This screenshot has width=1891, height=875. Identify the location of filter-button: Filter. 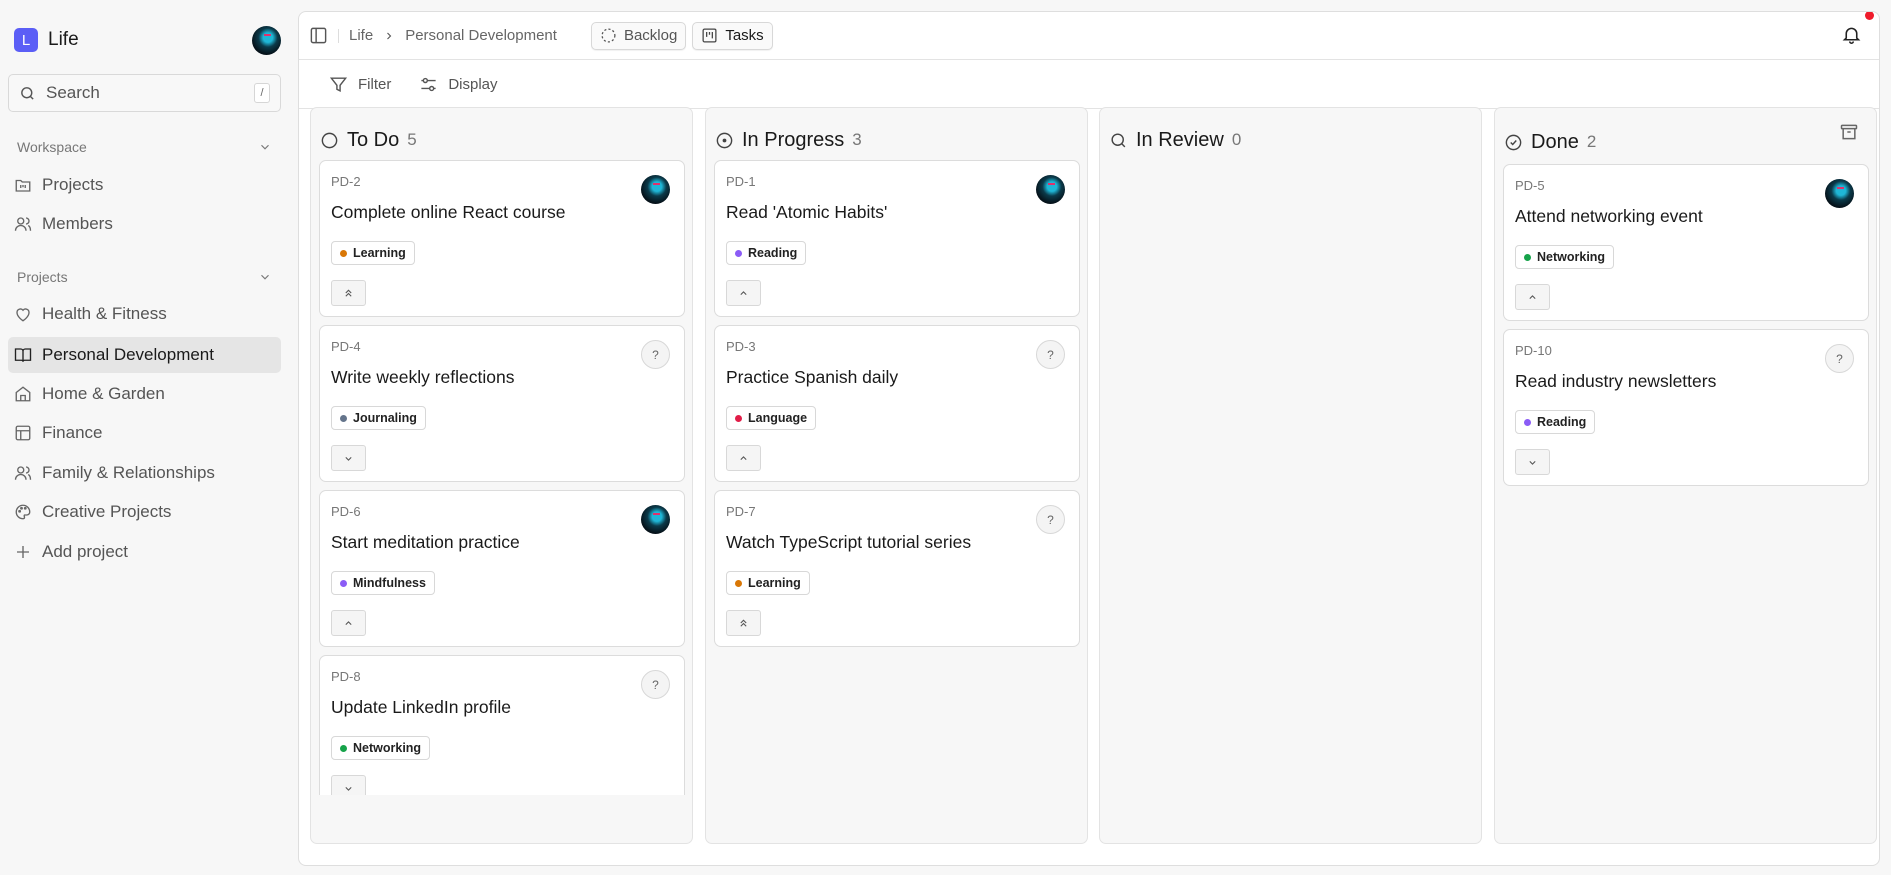
(360, 84).